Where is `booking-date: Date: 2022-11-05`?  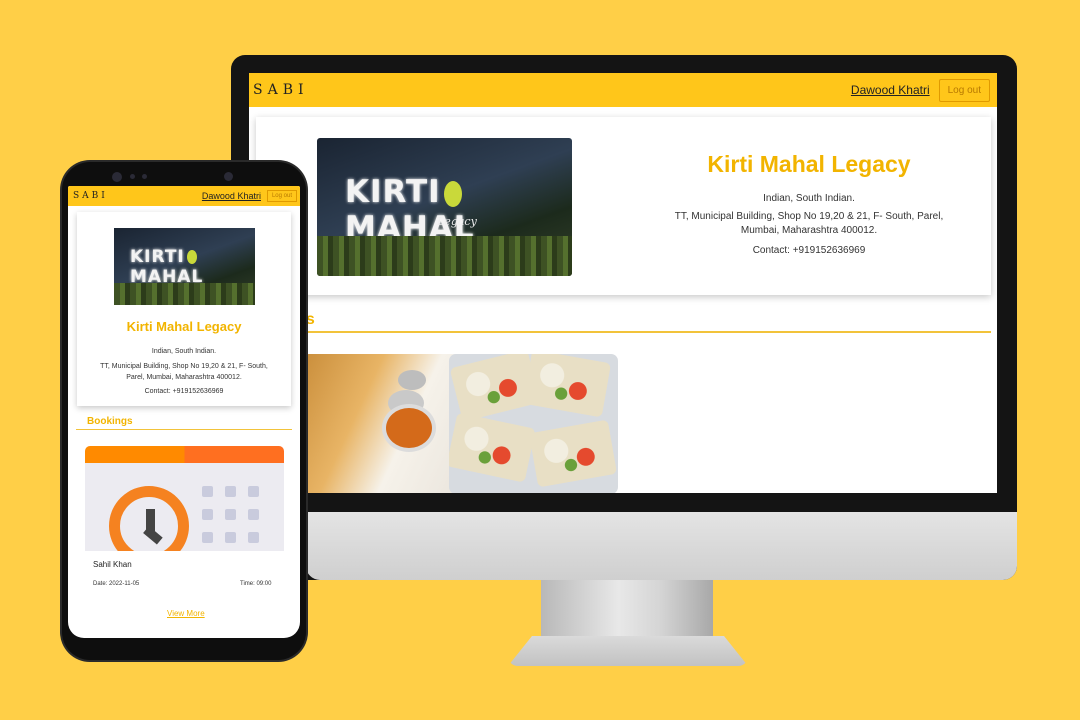
booking-date: Date: 2022-11-05 is located at coordinates (116, 584).